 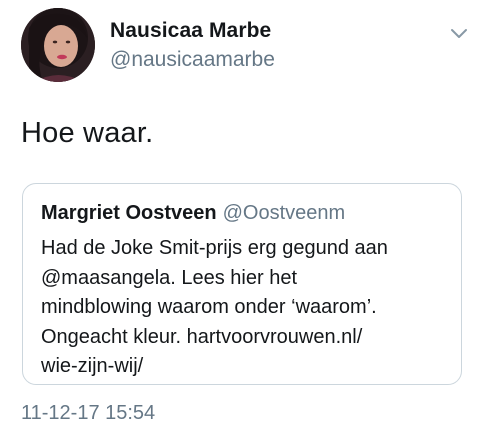 I want to click on quoted-tweet-header: Margriet Oostveen @Oostveenm, so click(x=193, y=213).